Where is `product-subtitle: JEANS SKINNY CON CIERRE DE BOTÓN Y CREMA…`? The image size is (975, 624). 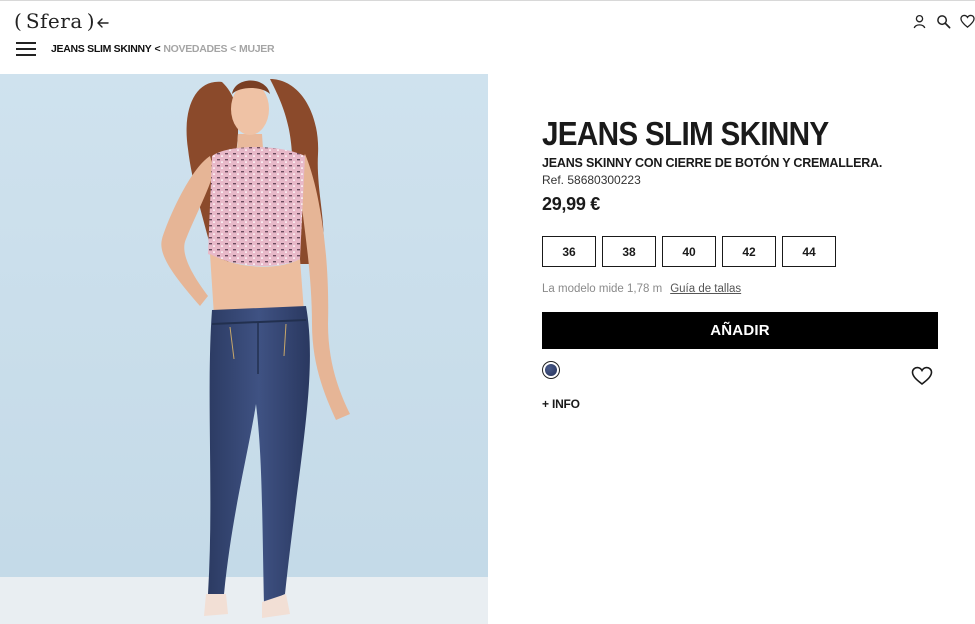 product-subtitle: JEANS SKINNY CON CIERRE DE BOTÓN Y CREMA… is located at coordinates (712, 163).